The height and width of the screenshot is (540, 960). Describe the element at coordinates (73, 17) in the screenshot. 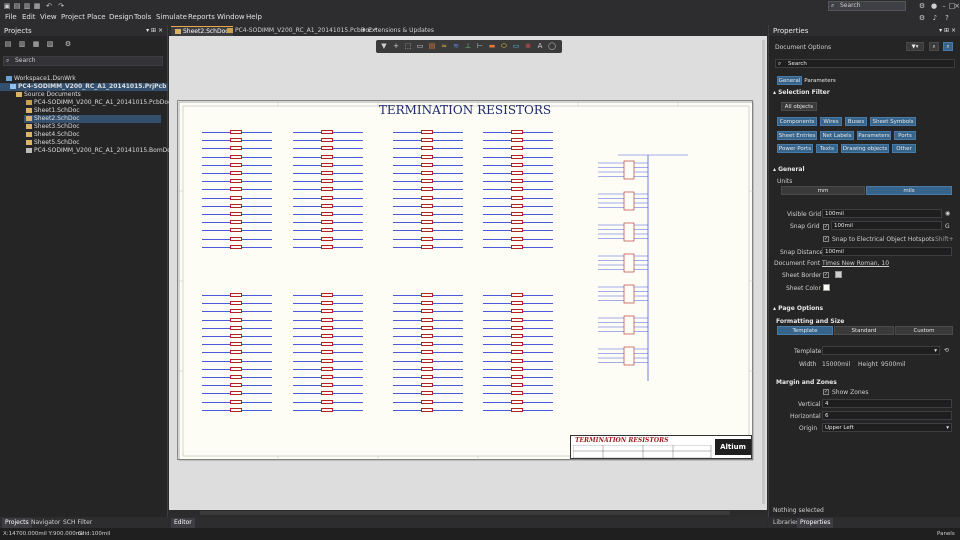

I see `menu-project: Project` at that location.